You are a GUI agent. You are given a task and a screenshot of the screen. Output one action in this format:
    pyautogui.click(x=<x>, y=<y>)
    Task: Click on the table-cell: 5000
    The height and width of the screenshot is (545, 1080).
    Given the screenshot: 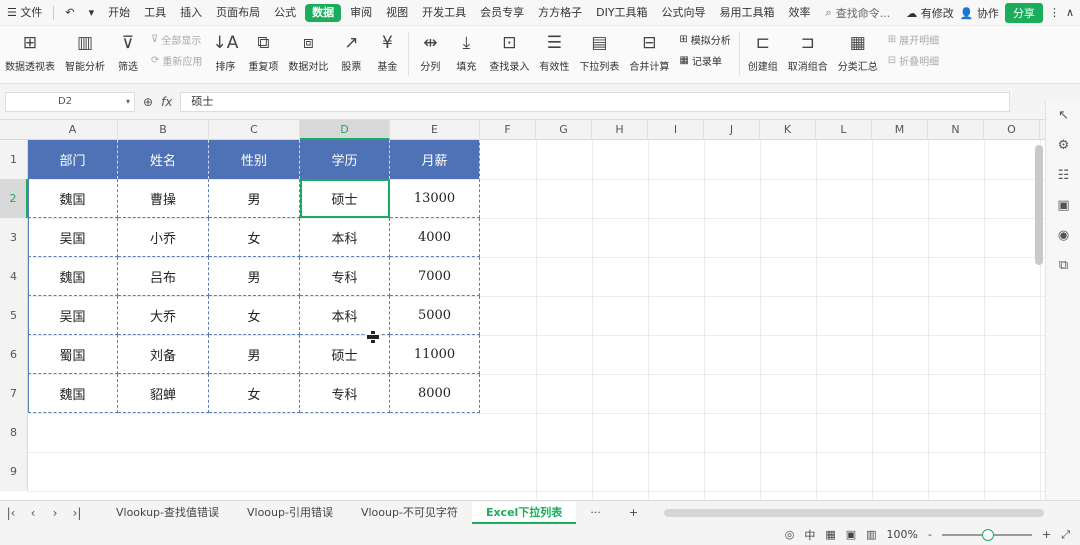 What is the action you would take?
    pyautogui.click(x=435, y=315)
    